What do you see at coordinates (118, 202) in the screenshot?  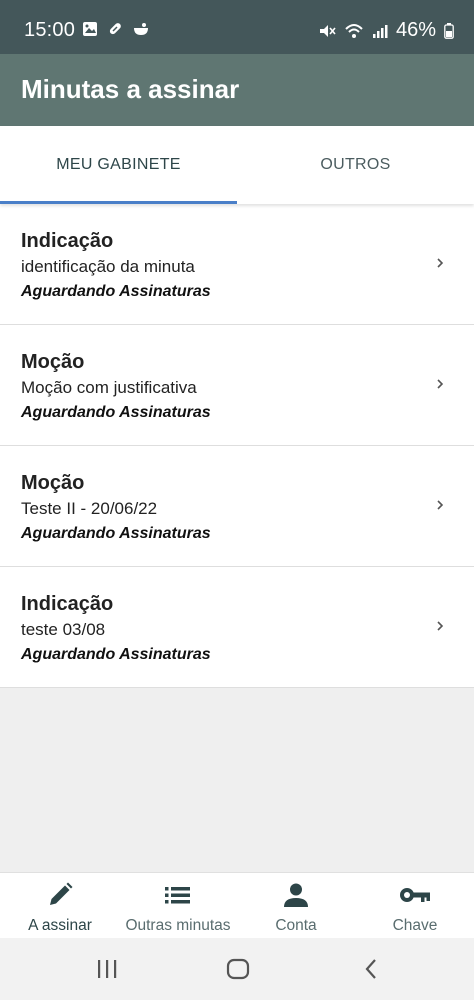 I see `tab-indicator` at bounding box center [118, 202].